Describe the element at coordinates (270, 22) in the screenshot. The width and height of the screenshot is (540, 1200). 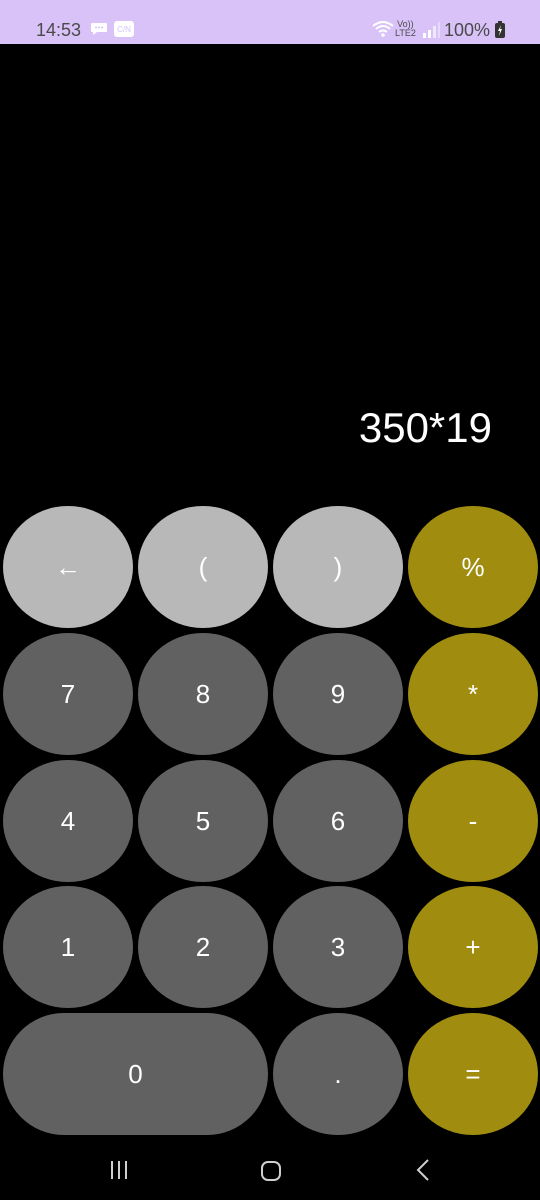
I see `status-bar: 14:53 C/N Vo)) LTE2 100%` at that location.